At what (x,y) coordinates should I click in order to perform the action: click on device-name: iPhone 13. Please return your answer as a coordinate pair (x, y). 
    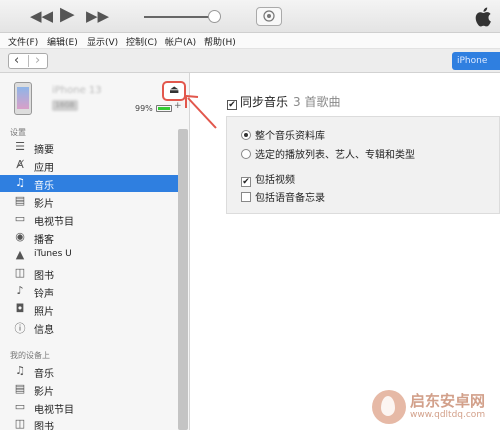
    Looking at the image, I should click on (77, 90).